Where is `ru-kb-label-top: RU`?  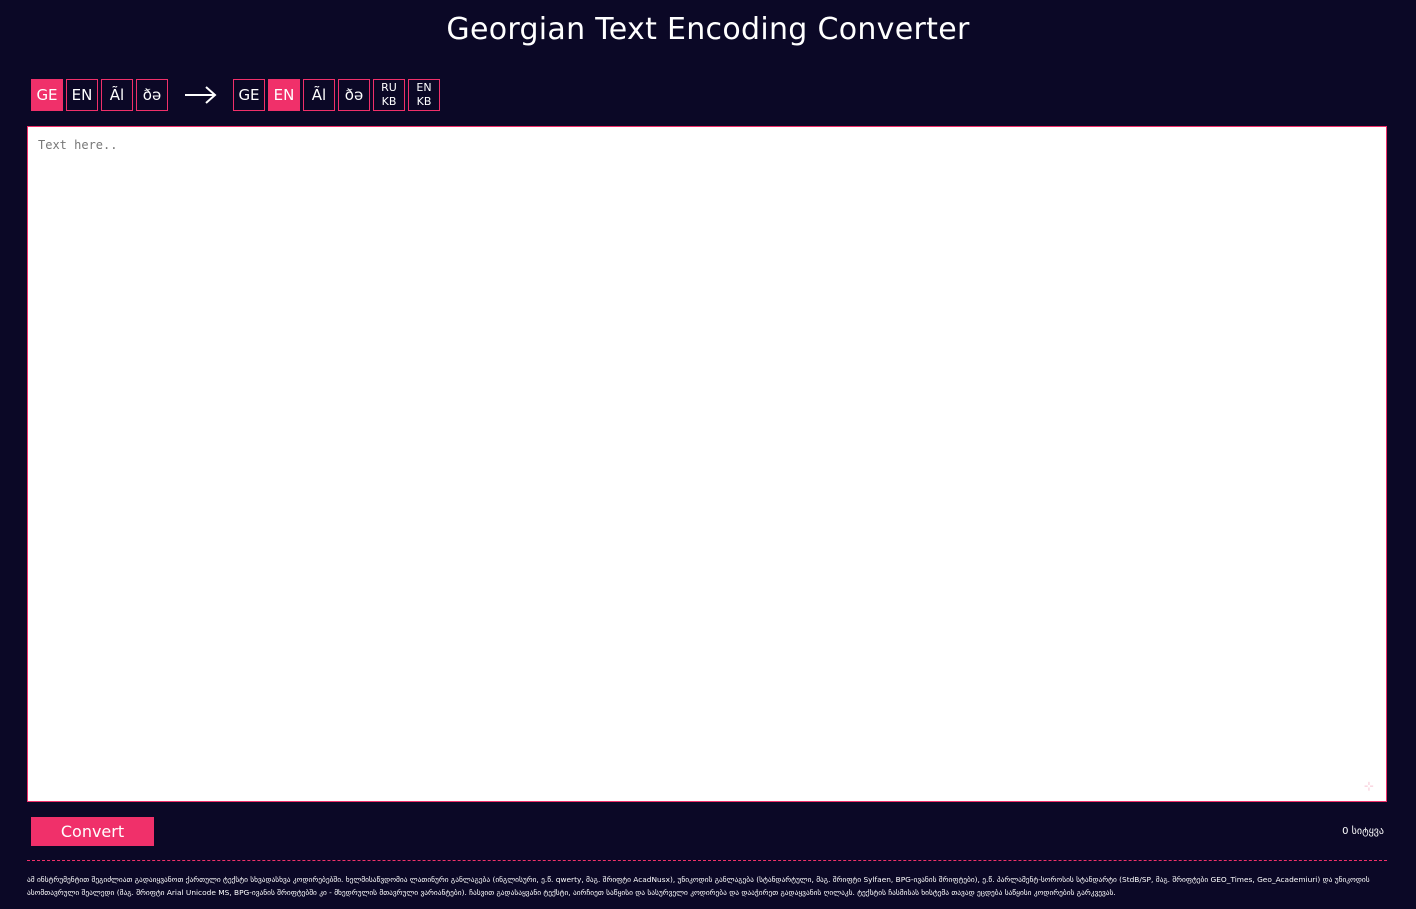
ru-kb-label-top: RU is located at coordinates (389, 87).